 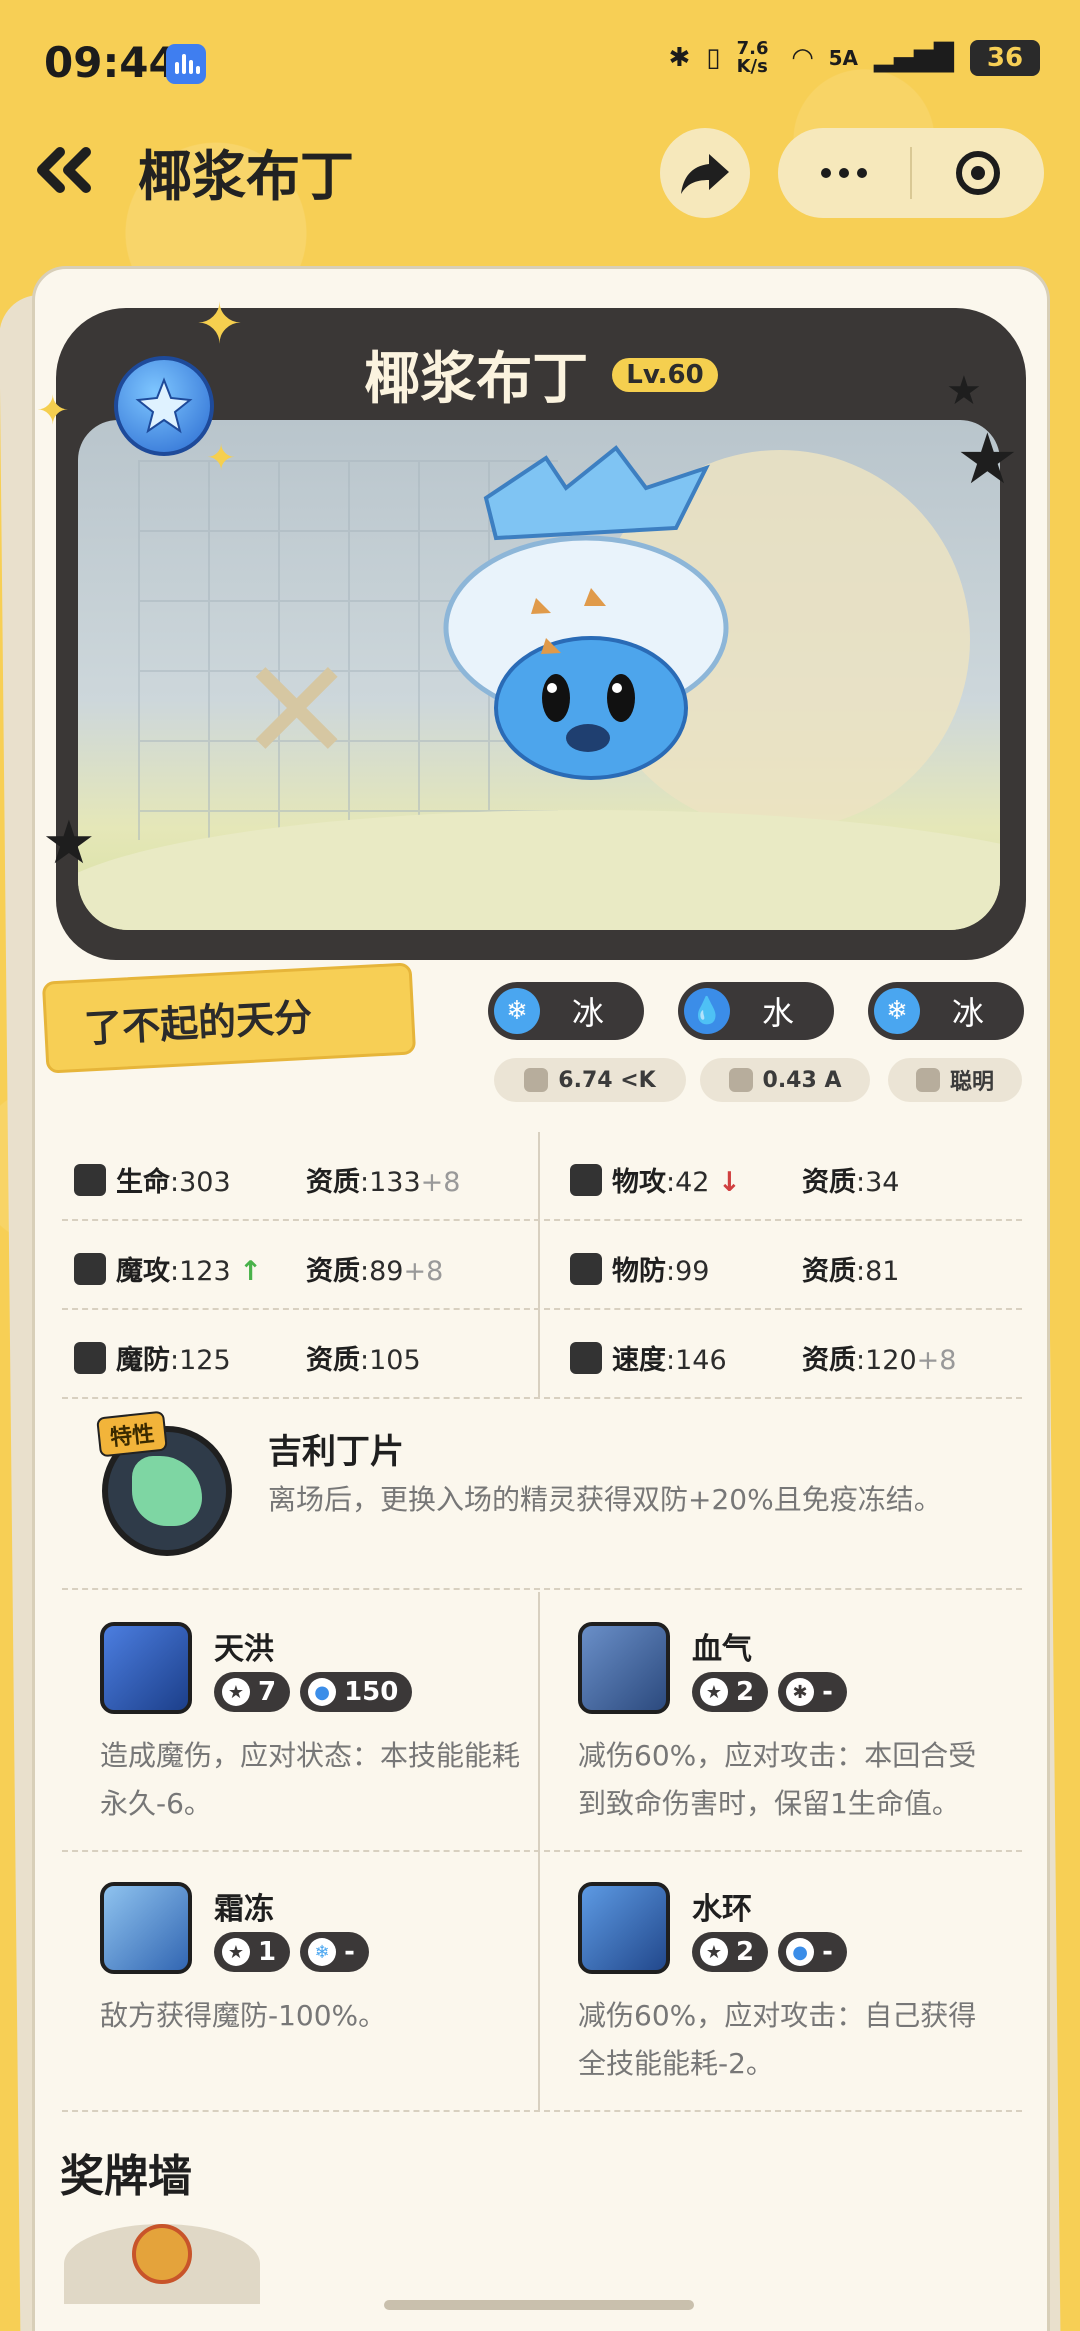 What do you see at coordinates (722, 1649) in the screenshot?
I see `skill-name: 血气` at bounding box center [722, 1649].